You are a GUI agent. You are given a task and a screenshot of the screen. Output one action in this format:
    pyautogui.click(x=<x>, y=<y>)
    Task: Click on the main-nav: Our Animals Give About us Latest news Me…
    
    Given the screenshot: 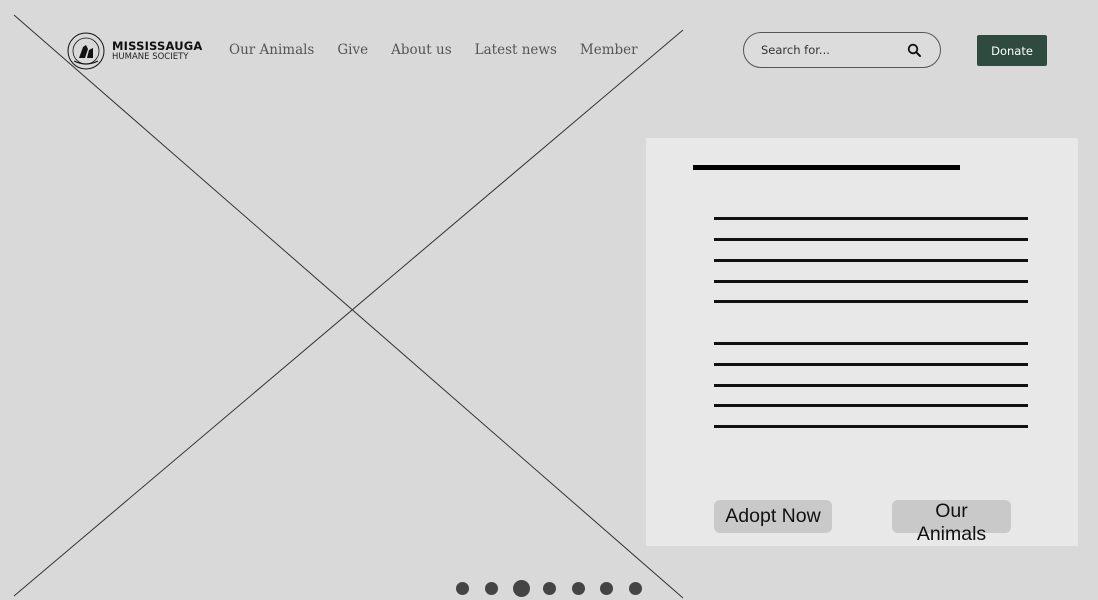 What is the action you would take?
    pyautogui.click(x=445, y=50)
    